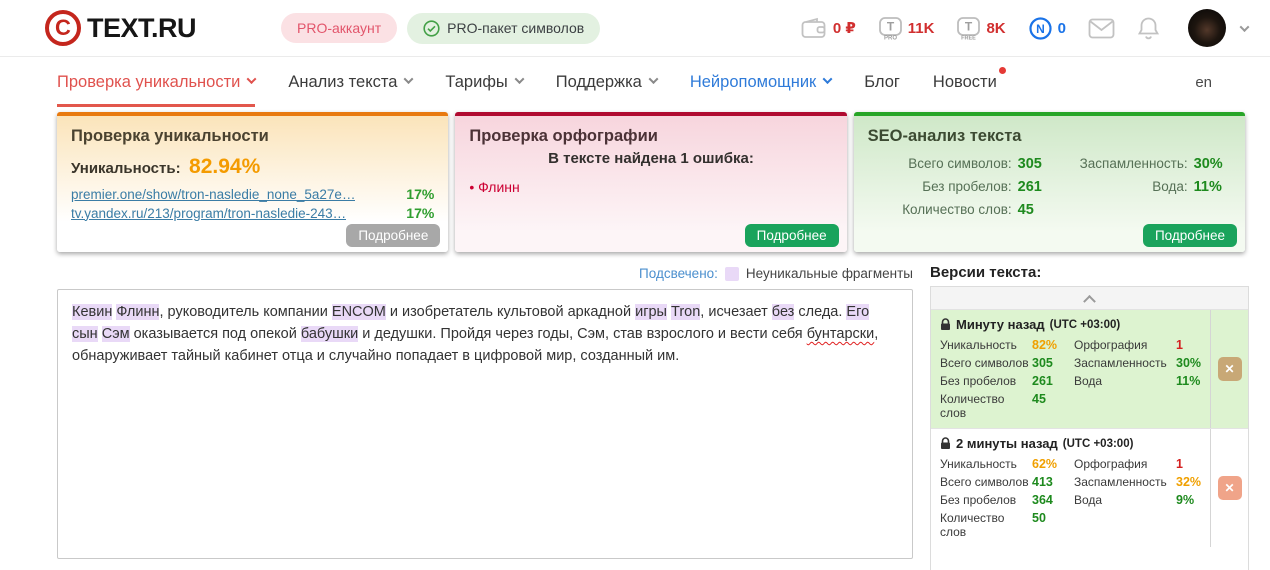 This screenshot has width=1270, height=570. I want to click on versions-collapse-bar, so click(1090, 298).